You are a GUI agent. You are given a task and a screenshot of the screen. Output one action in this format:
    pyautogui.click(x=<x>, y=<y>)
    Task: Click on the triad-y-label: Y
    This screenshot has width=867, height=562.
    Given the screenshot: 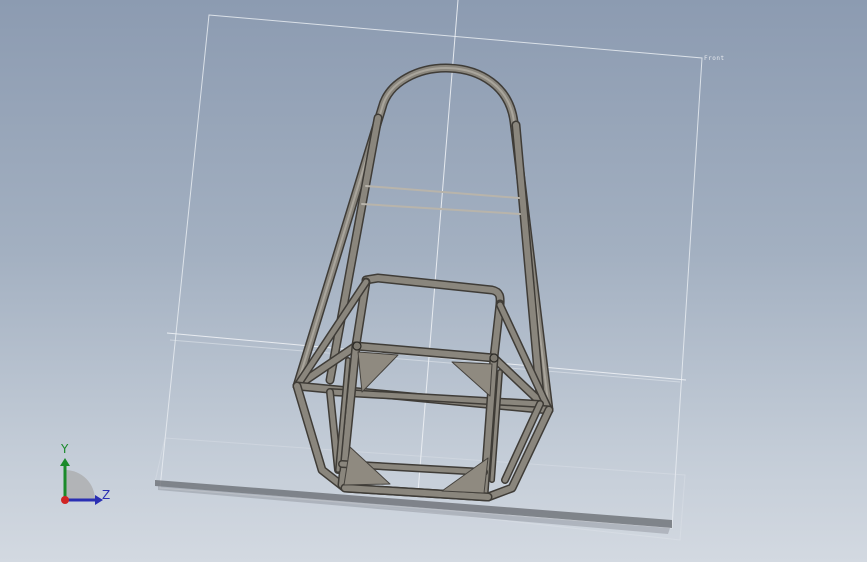 What is the action you would take?
    pyautogui.click(x=65, y=449)
    